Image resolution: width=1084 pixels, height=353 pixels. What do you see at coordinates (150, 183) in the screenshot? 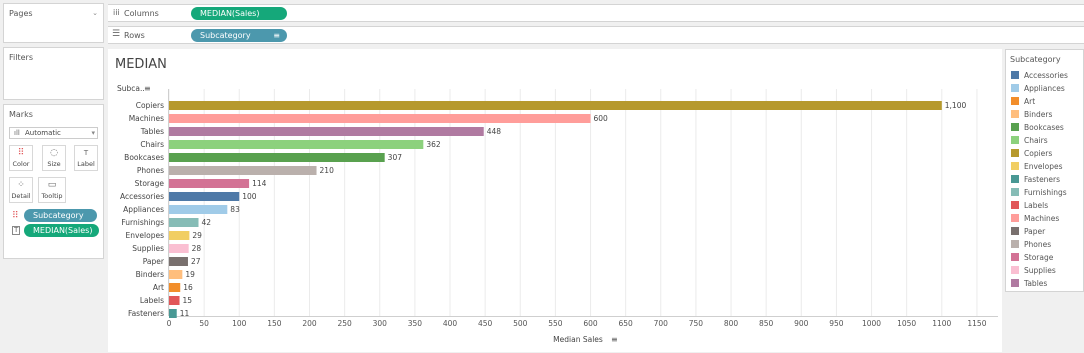
I see `y-tick-label: Storage` at bounding box center [150, 183].